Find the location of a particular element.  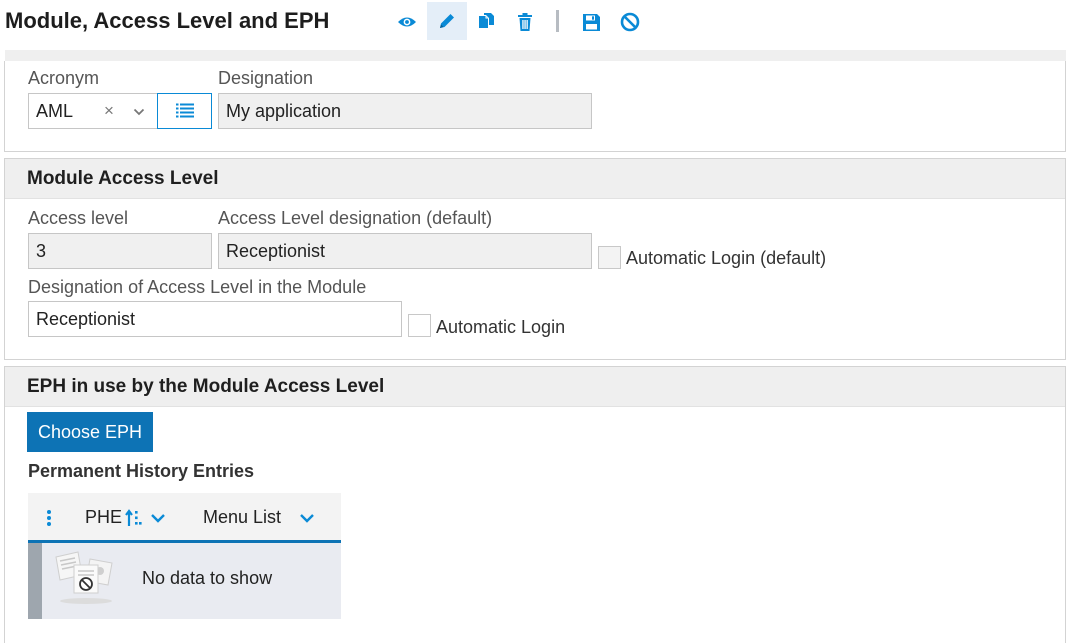

column-menu-icon is located at coordinates (49, 518).